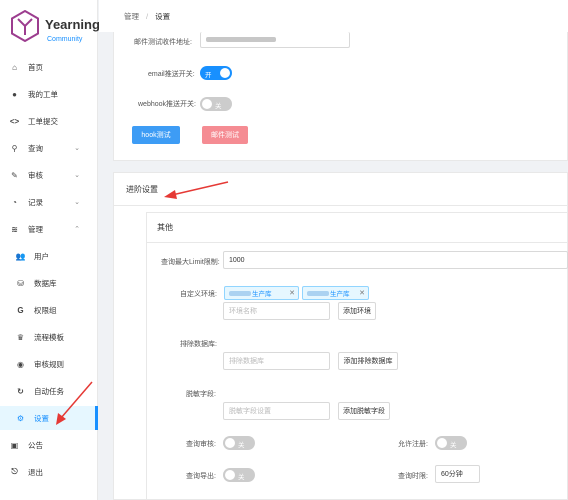  Describe the element at coordinates (25, 26) in the screenshot. I see `yearning-logo-icon` at that location.